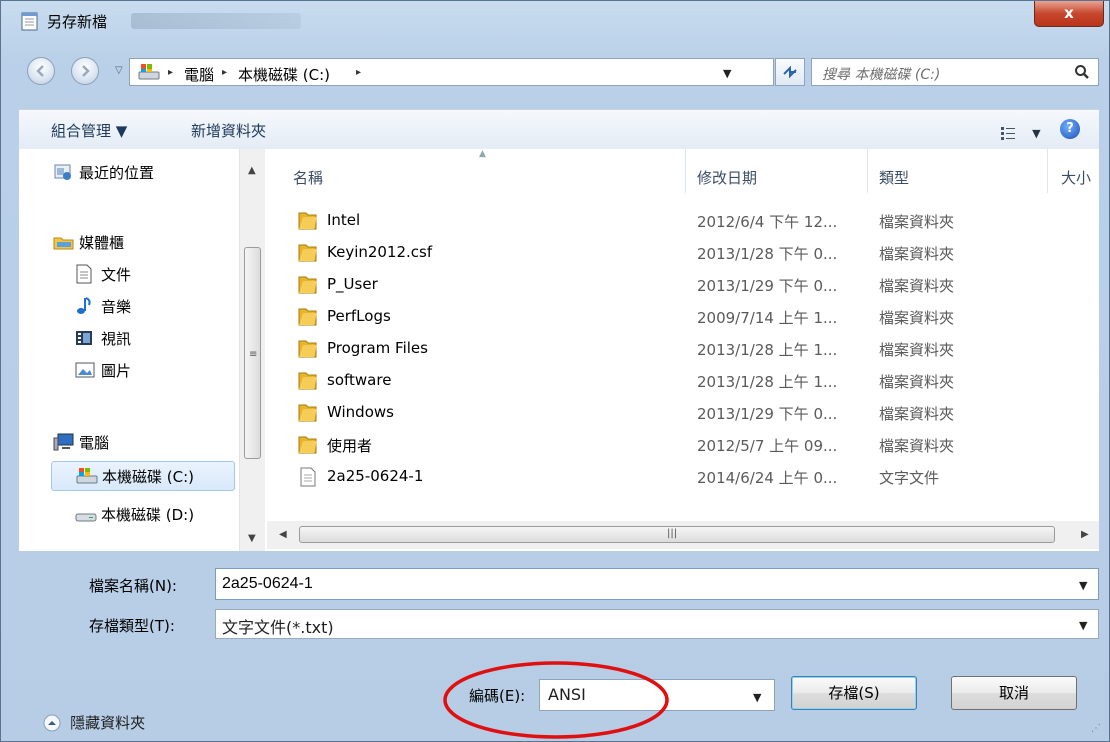 Image resolution: width=1110 pixels, height=742 pixels. What do you see at coordinates (727, 177) in the screenshot?
I see `column-header-modified: 修改日期` at bounding box center [727, 177].